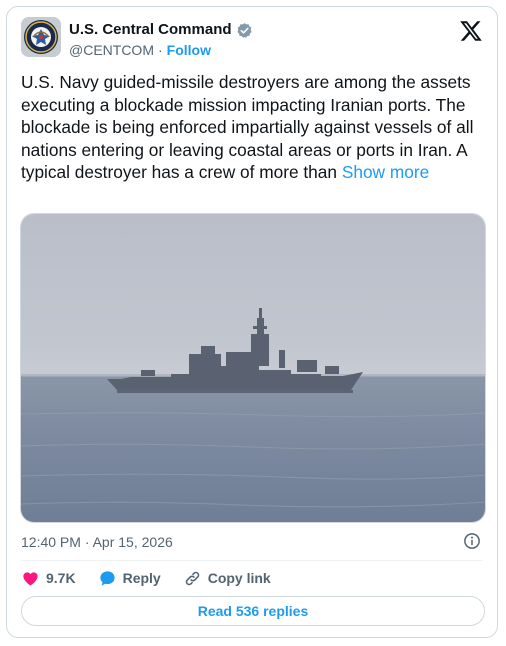 This screenshot has width=506, height=646. What do you see at coordinates (472, 541) in the screenshot?
I see `info-icon` at bounding box center [472, 541].